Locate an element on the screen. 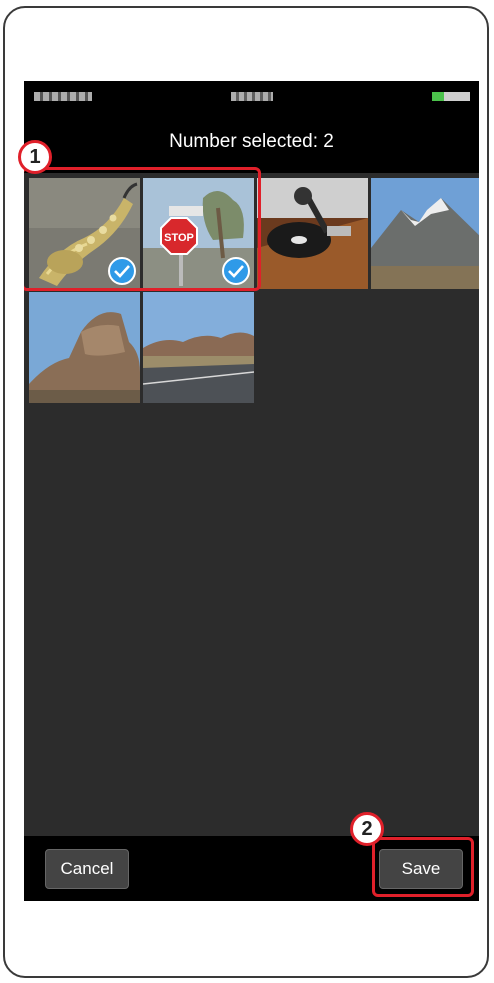 This screenshot has width=494, height=983. photo-thumbnail-mountains is located at coordinates (425, 233).